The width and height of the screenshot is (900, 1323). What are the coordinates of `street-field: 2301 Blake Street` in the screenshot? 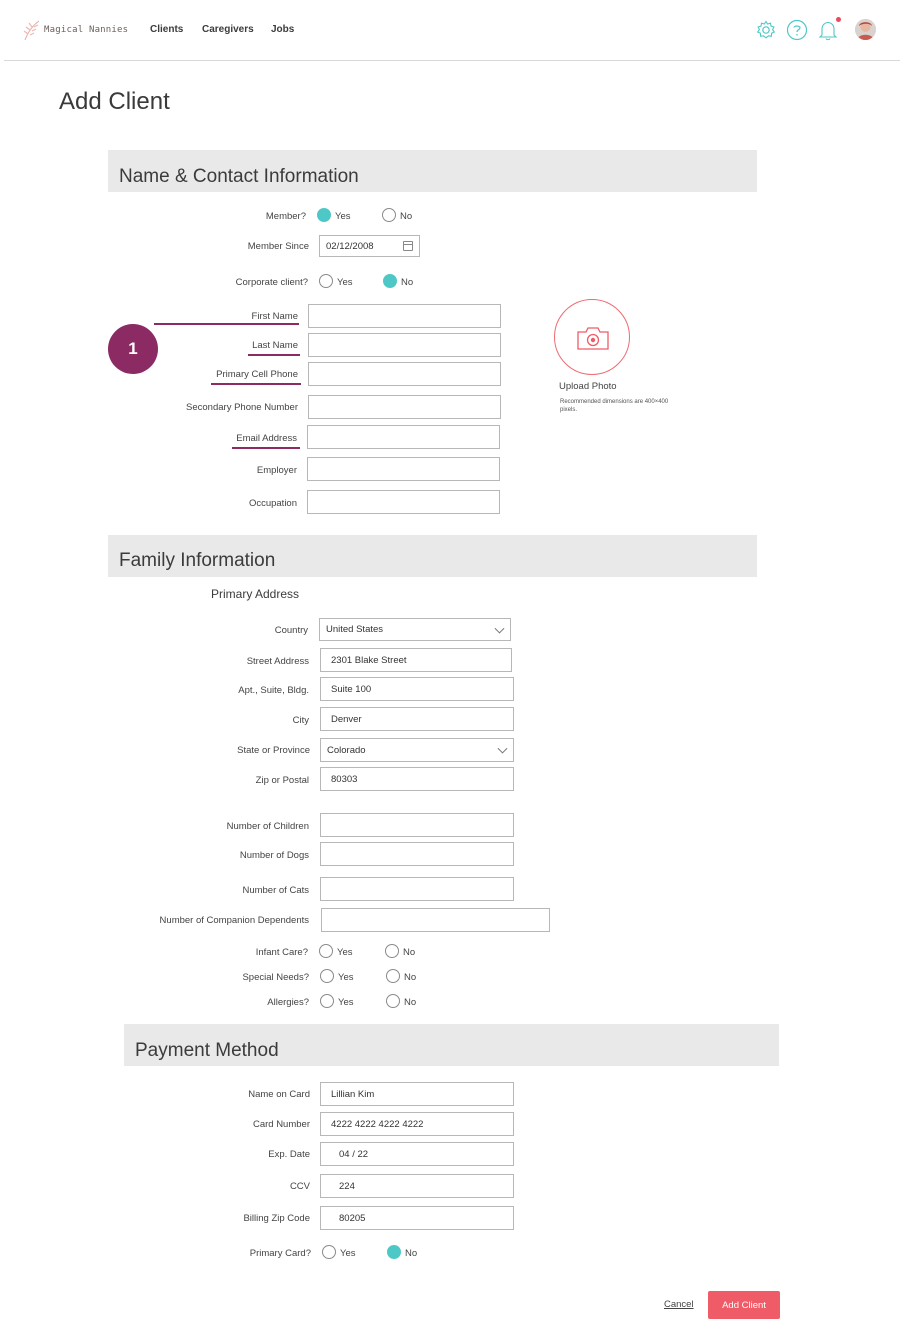 It's located at (416, 660).